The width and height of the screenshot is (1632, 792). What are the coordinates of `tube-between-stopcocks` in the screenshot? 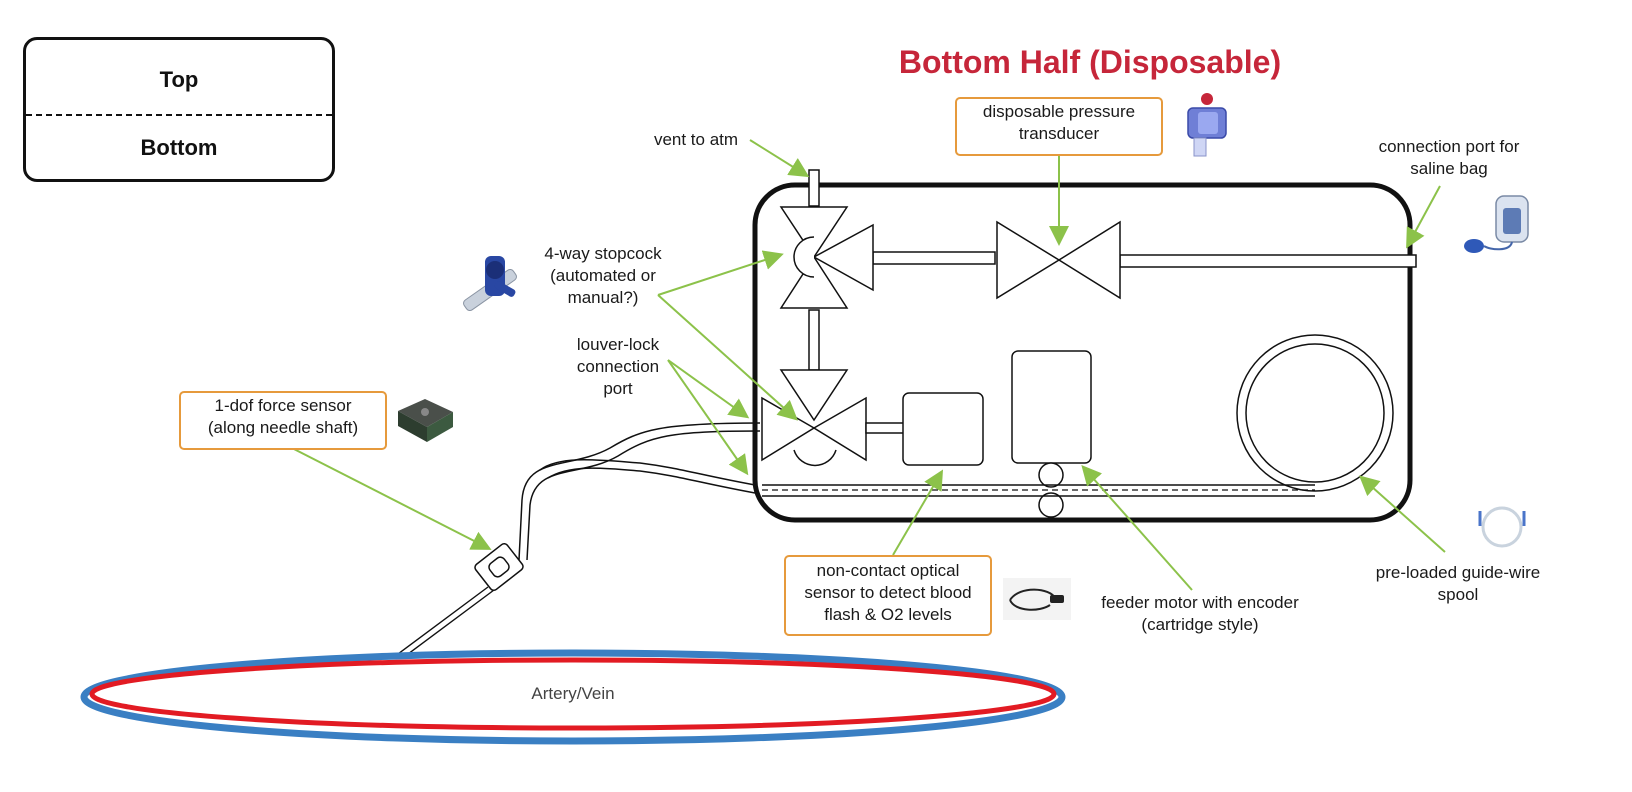 It's located at (814, 340).